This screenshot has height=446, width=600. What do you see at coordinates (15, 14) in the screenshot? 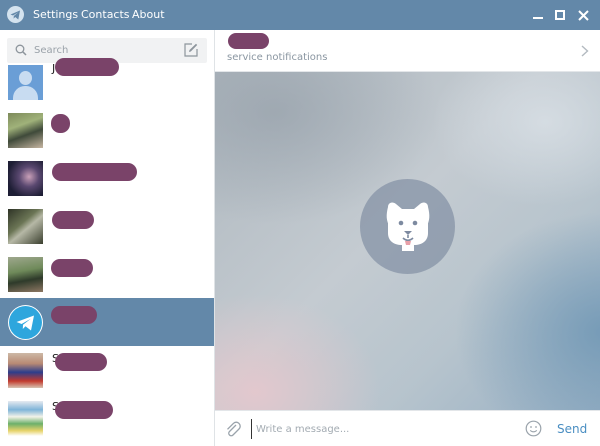
I see `telegram-logo-icon` at bounding box center [15, 14].